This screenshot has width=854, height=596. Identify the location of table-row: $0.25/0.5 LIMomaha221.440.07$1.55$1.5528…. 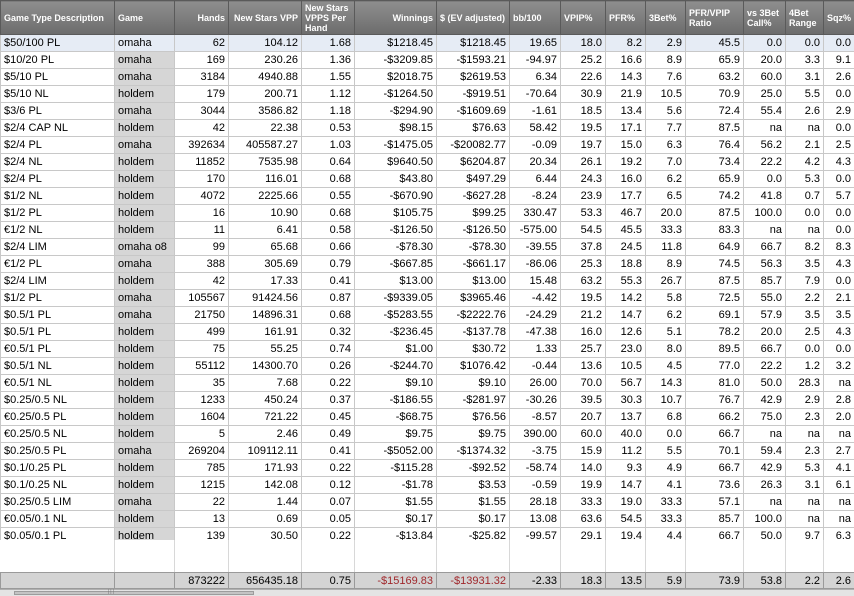
(427, 502).